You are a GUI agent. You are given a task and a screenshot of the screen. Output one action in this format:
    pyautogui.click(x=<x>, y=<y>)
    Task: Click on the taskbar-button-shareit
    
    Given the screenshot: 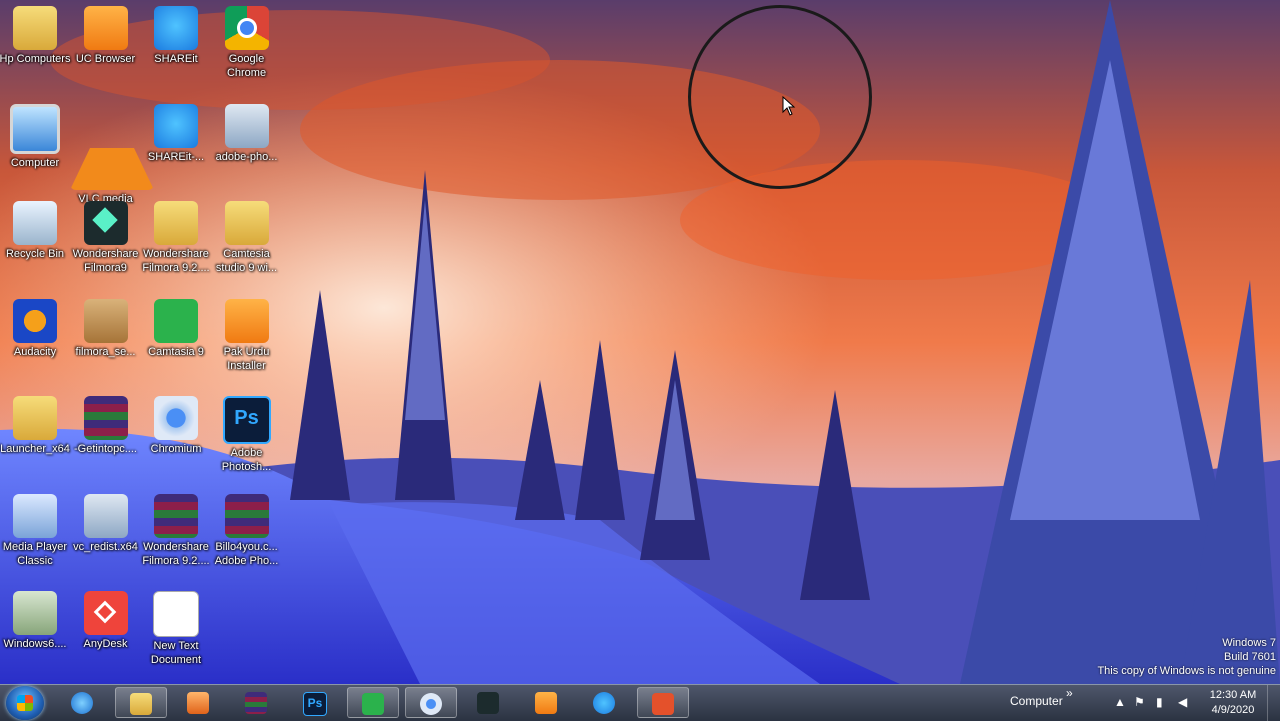 What is the action you would take?
    pyautogui.click(x=605, y=702)
    